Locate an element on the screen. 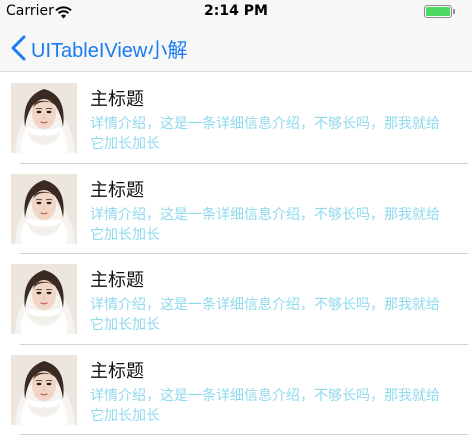  battery-icon is located at coordinates (438, 11).